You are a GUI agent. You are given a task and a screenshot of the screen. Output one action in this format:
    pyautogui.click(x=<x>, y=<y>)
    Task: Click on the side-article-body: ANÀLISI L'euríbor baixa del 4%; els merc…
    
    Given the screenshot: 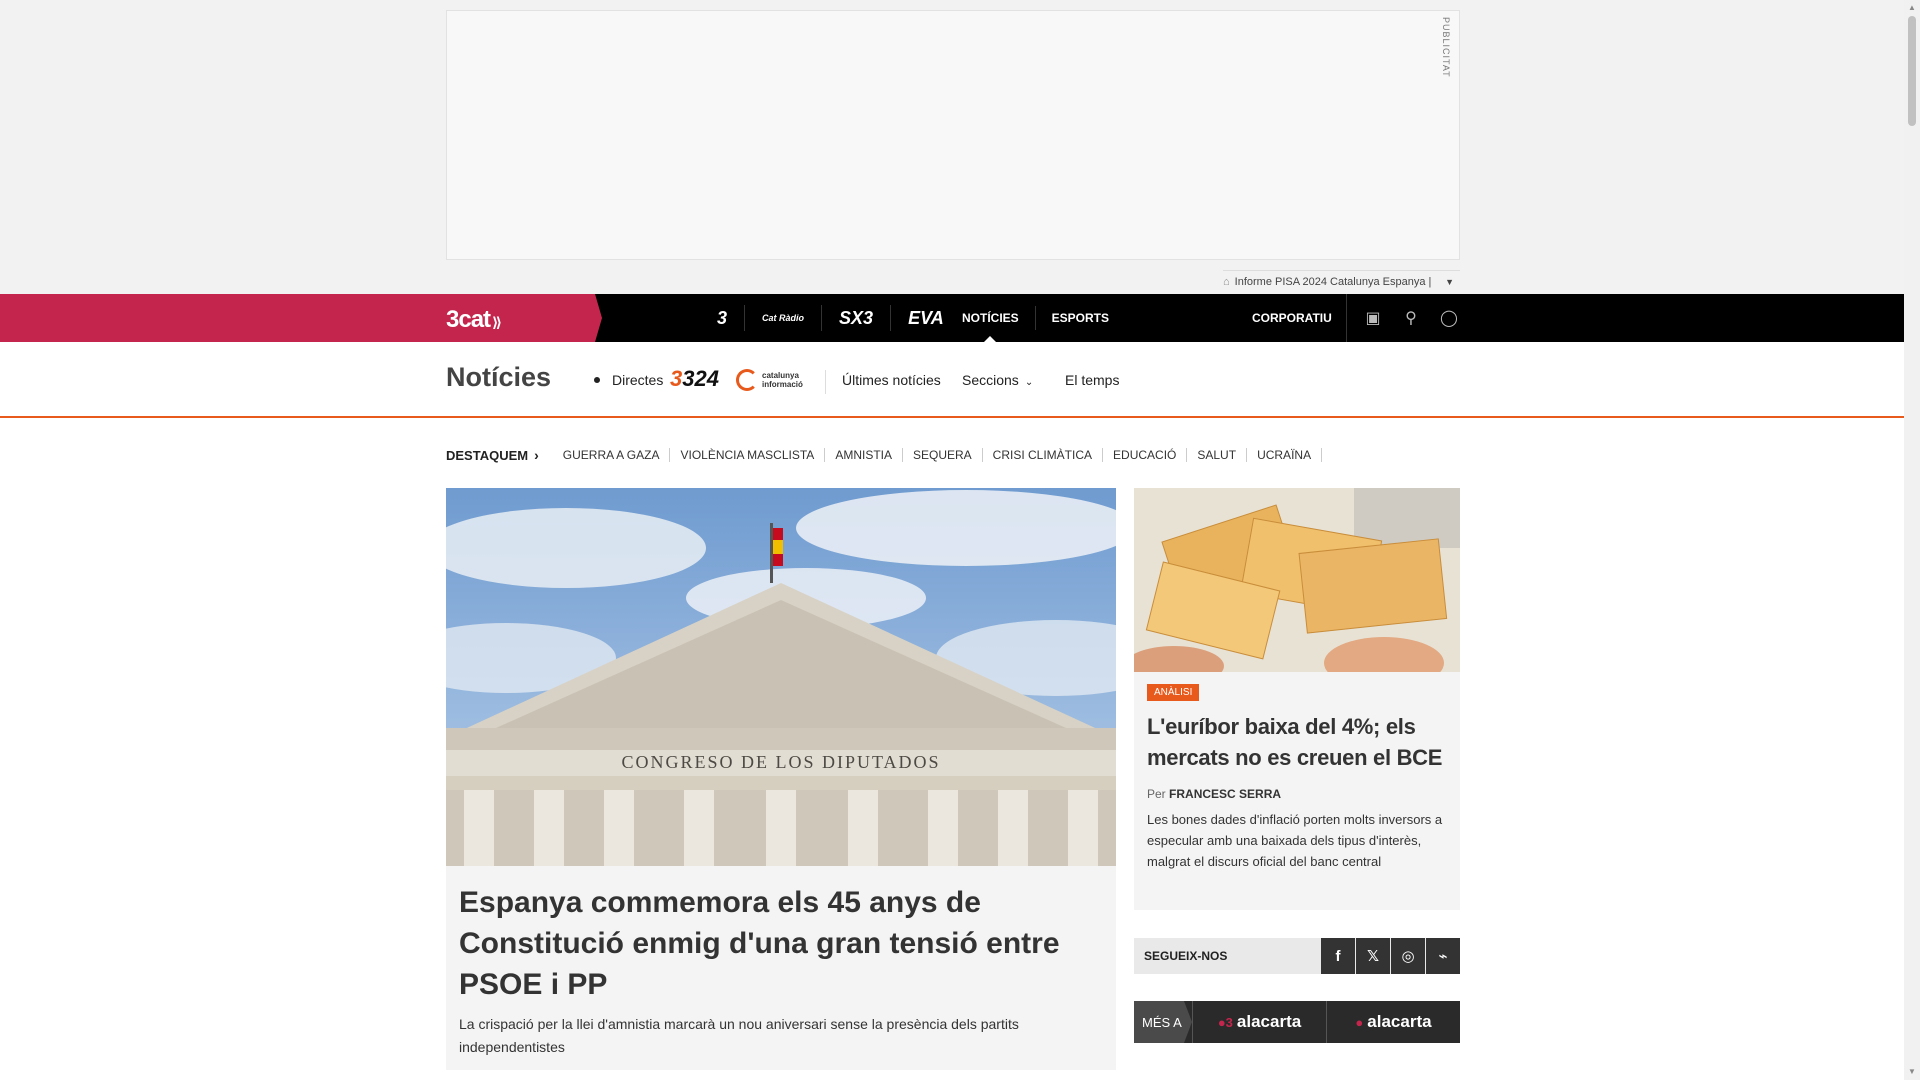 What is the action you would take?
    pyautogui.click(x=1297, y=777)
    